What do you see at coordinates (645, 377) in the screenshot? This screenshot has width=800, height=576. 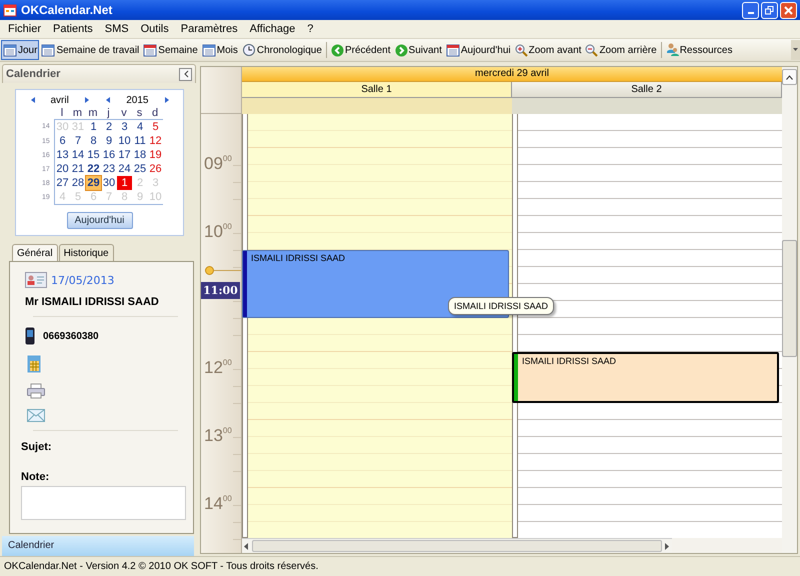 I see `appointment: ISMAILI IDRISSI SAAD` at bounding box center [645, 377].